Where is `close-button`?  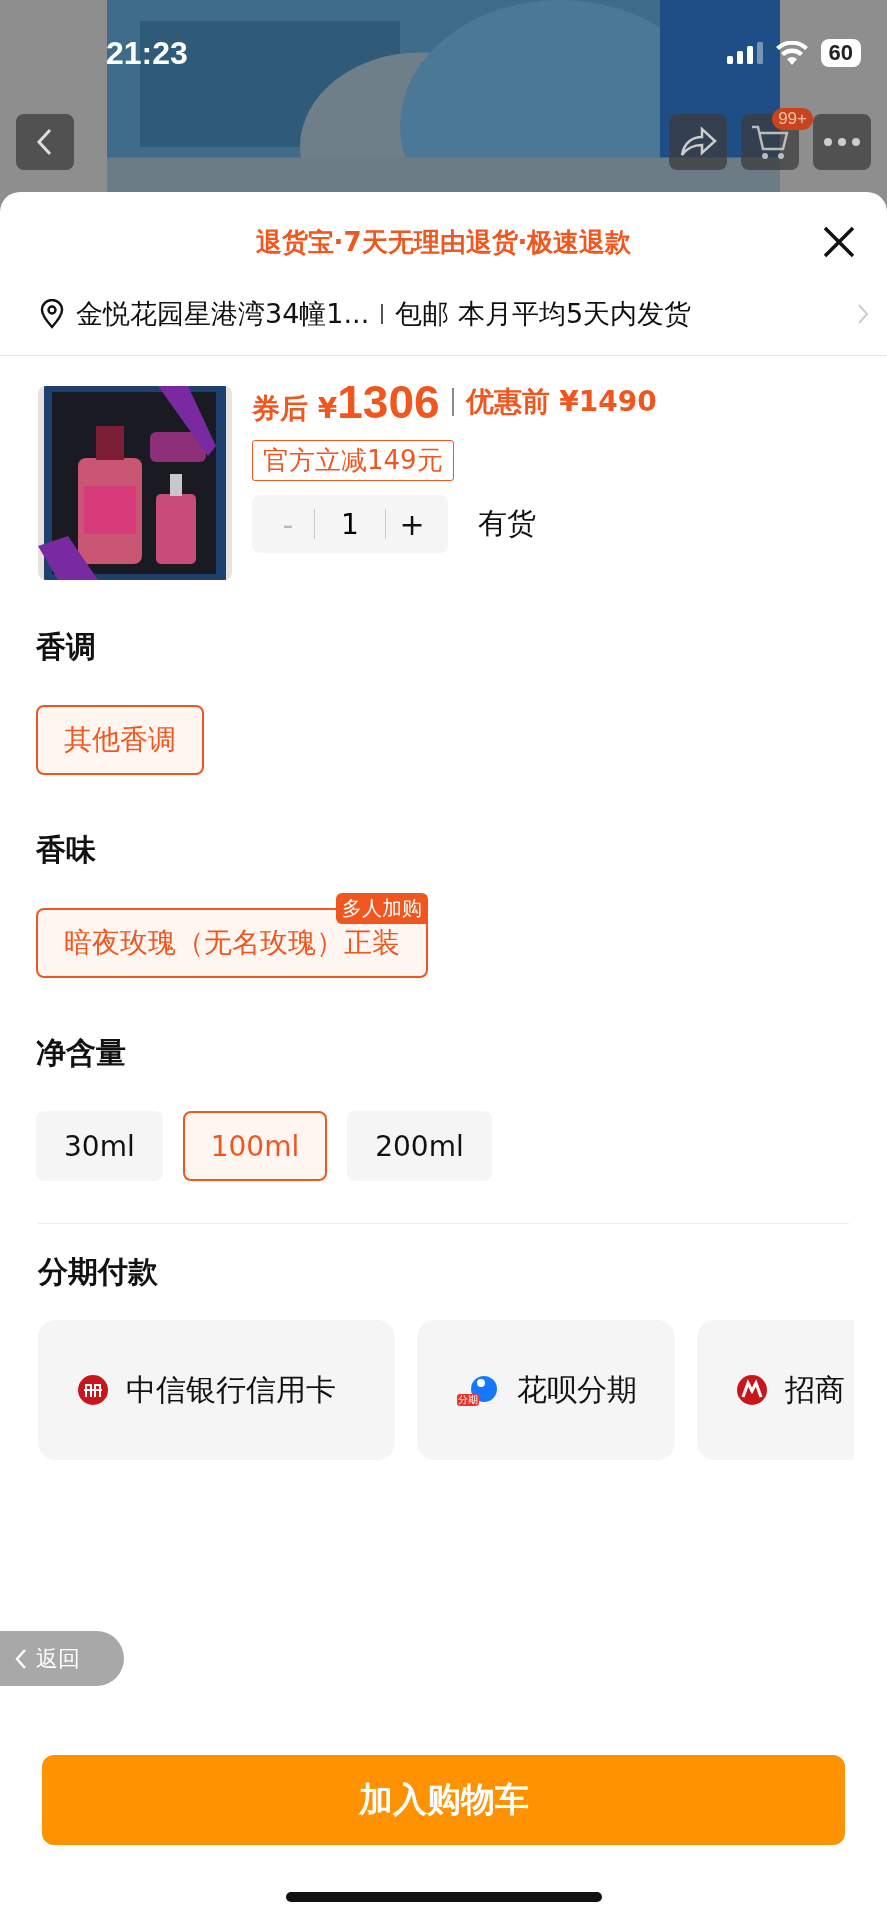 close-button is located at coordinates (839, 242).